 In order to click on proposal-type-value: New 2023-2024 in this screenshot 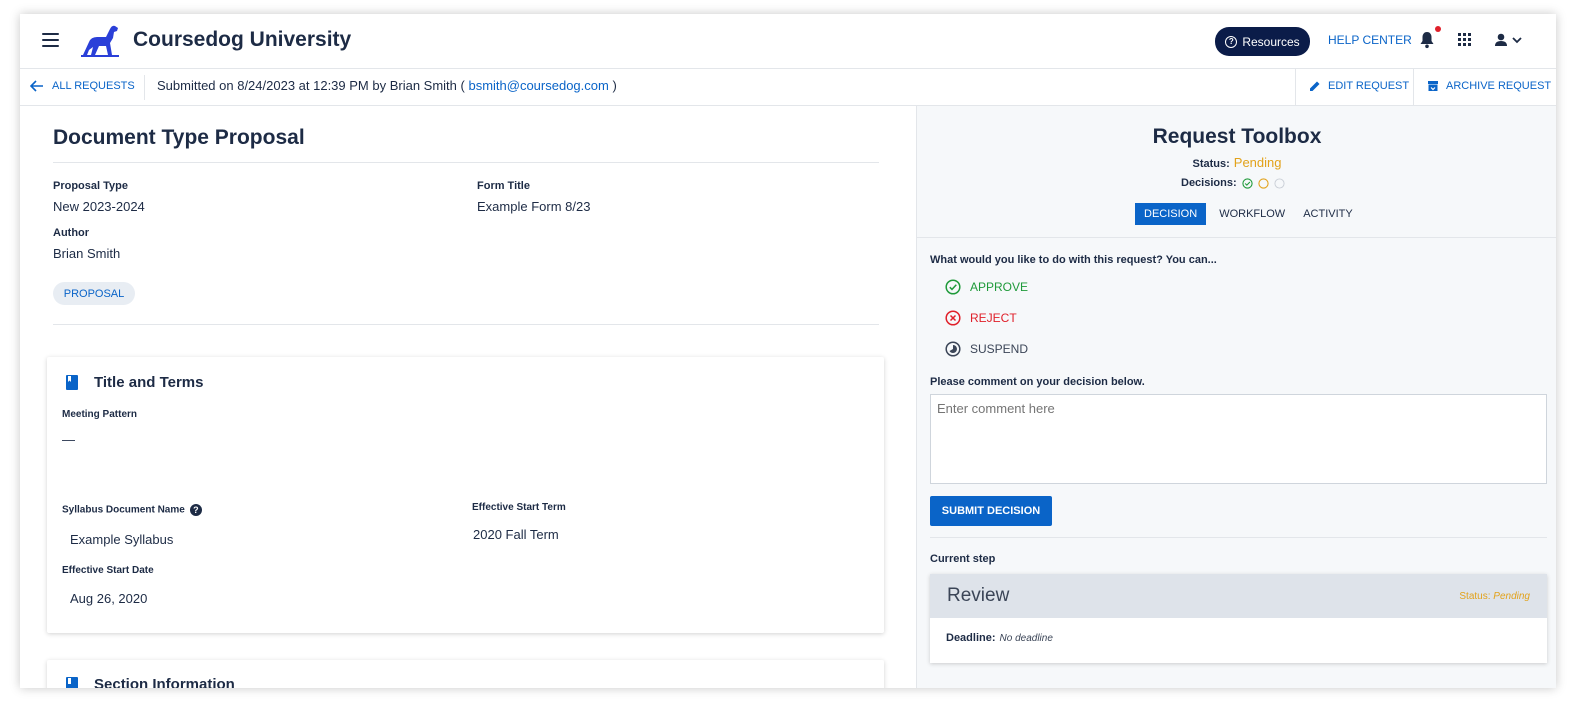, I will do `click(99, 206)`.